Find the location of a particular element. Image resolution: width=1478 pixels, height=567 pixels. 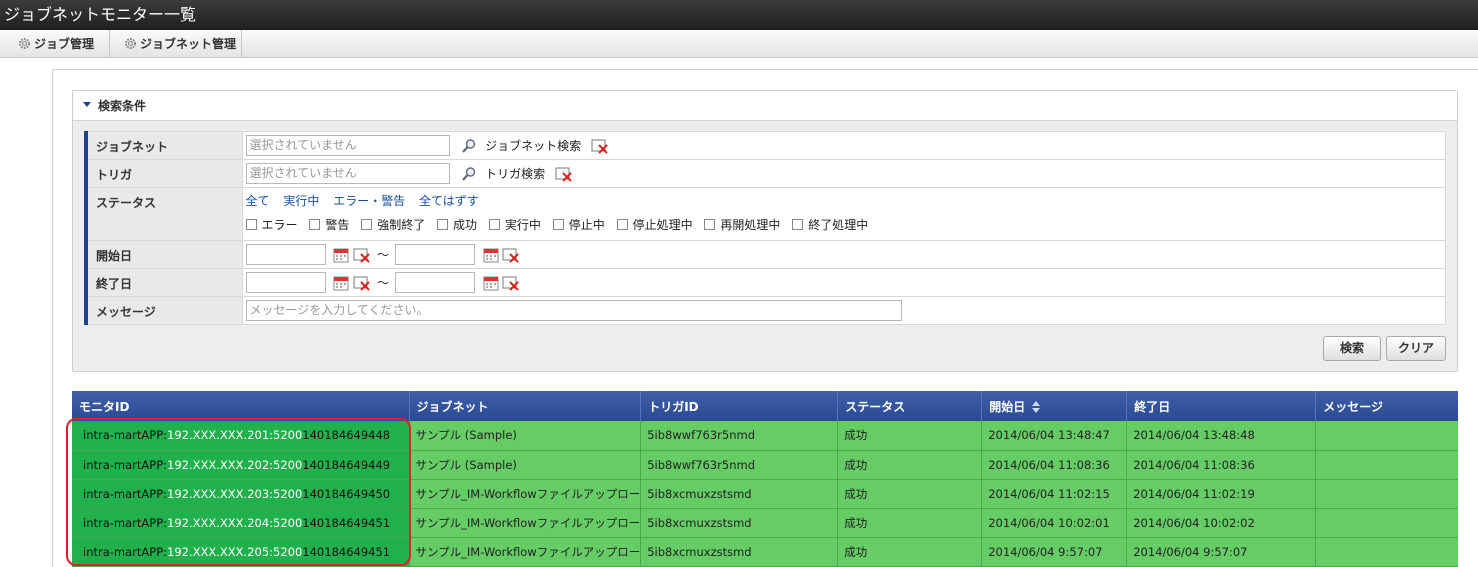

status-link-running: 実行中 is located at coordinates (301, 201).